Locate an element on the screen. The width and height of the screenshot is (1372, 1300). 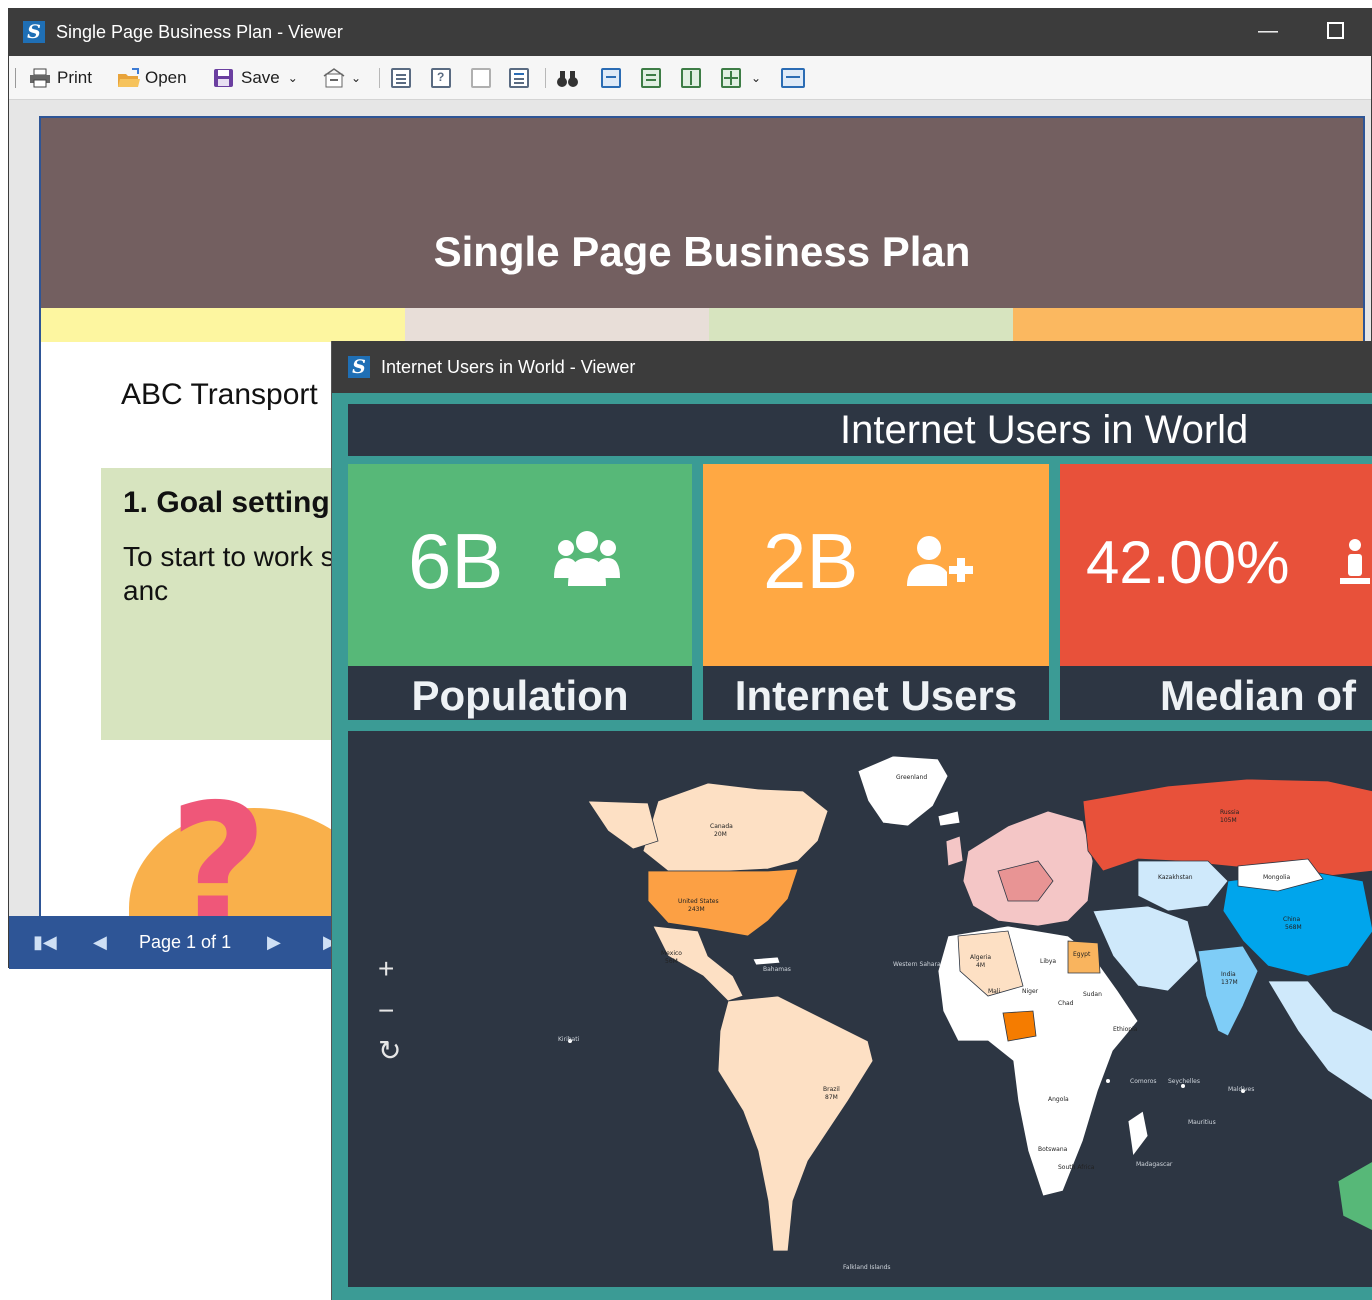
multiple-pages-icon is located at coordinates (731, 78).